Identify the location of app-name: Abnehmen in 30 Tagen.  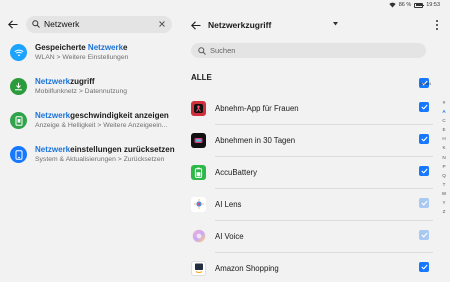
(255, 140).